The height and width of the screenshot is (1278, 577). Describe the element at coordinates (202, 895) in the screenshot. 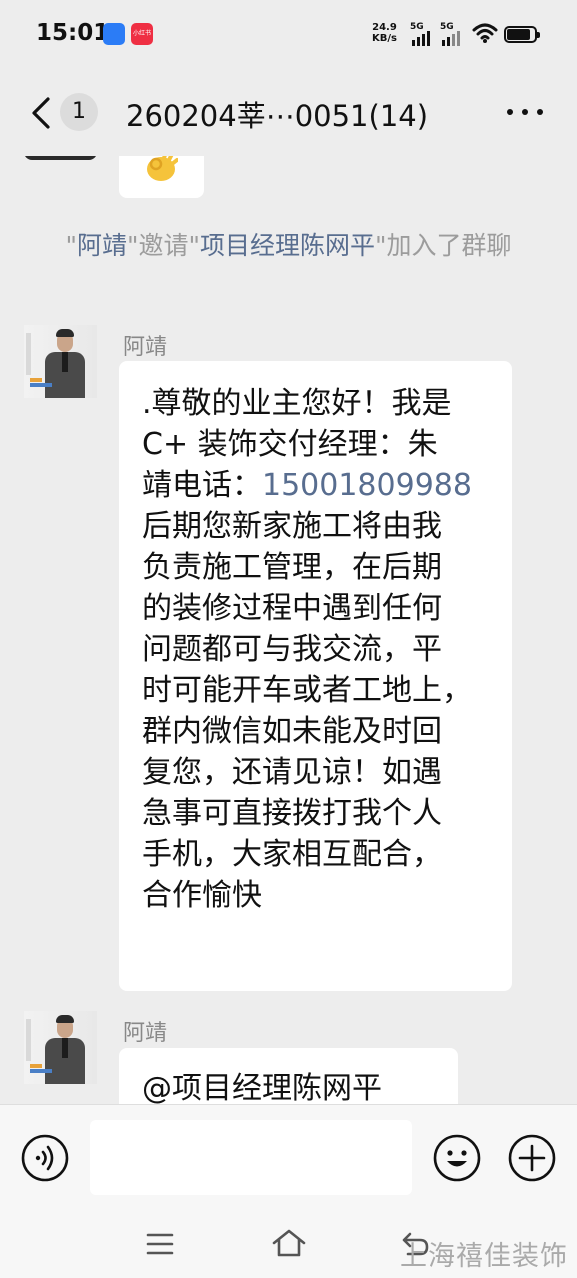

I see `message-line: 合作愉快` at that location.